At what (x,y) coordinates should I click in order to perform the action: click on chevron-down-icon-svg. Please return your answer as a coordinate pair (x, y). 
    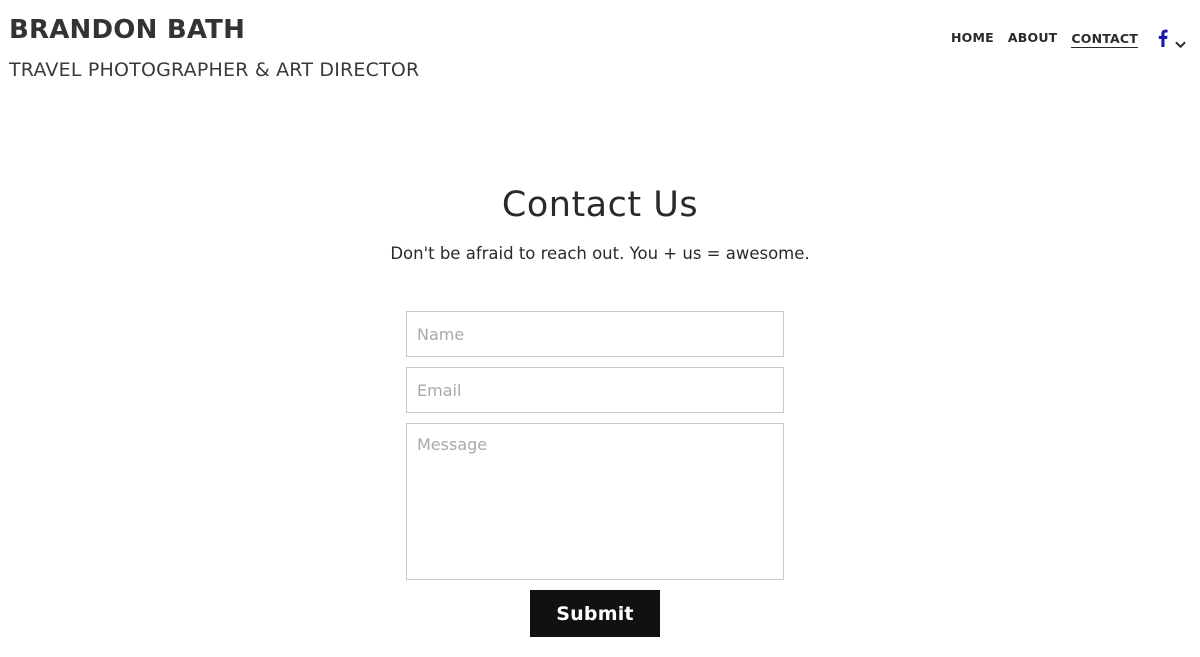
    Looking at the image, I should click on (1180, 44).